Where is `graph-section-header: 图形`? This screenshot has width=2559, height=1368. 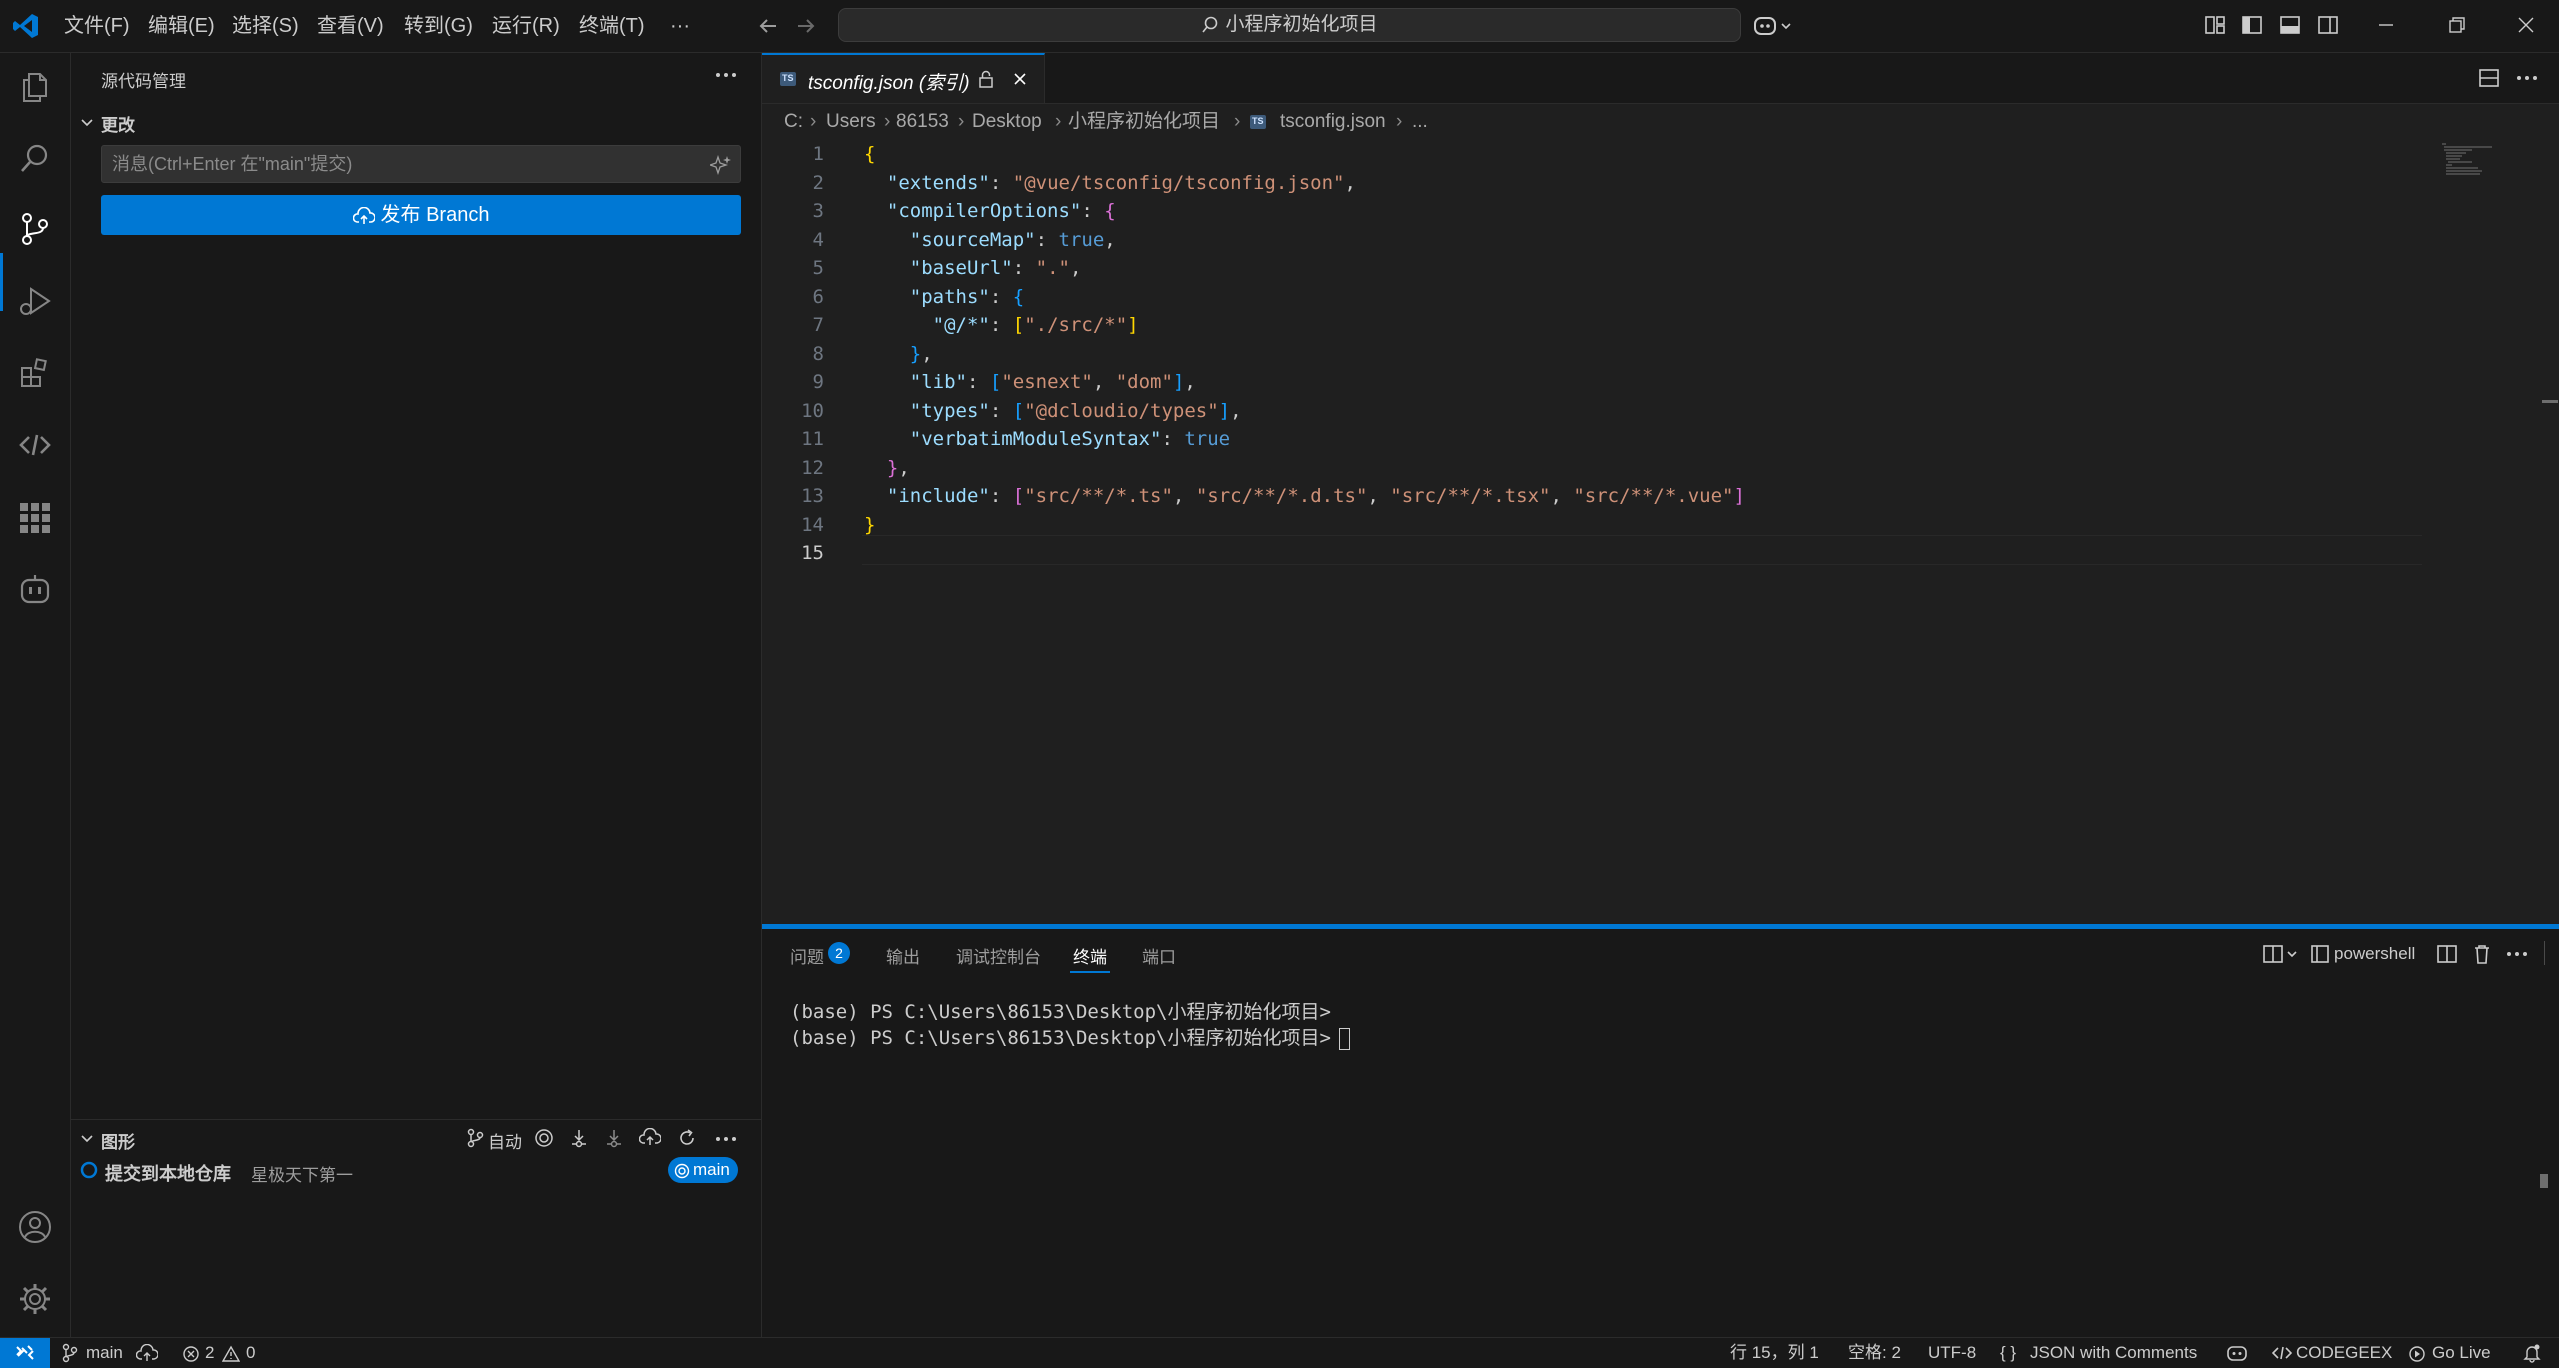
graph-section-header: 图形 is located at coordinates (118, 1140).